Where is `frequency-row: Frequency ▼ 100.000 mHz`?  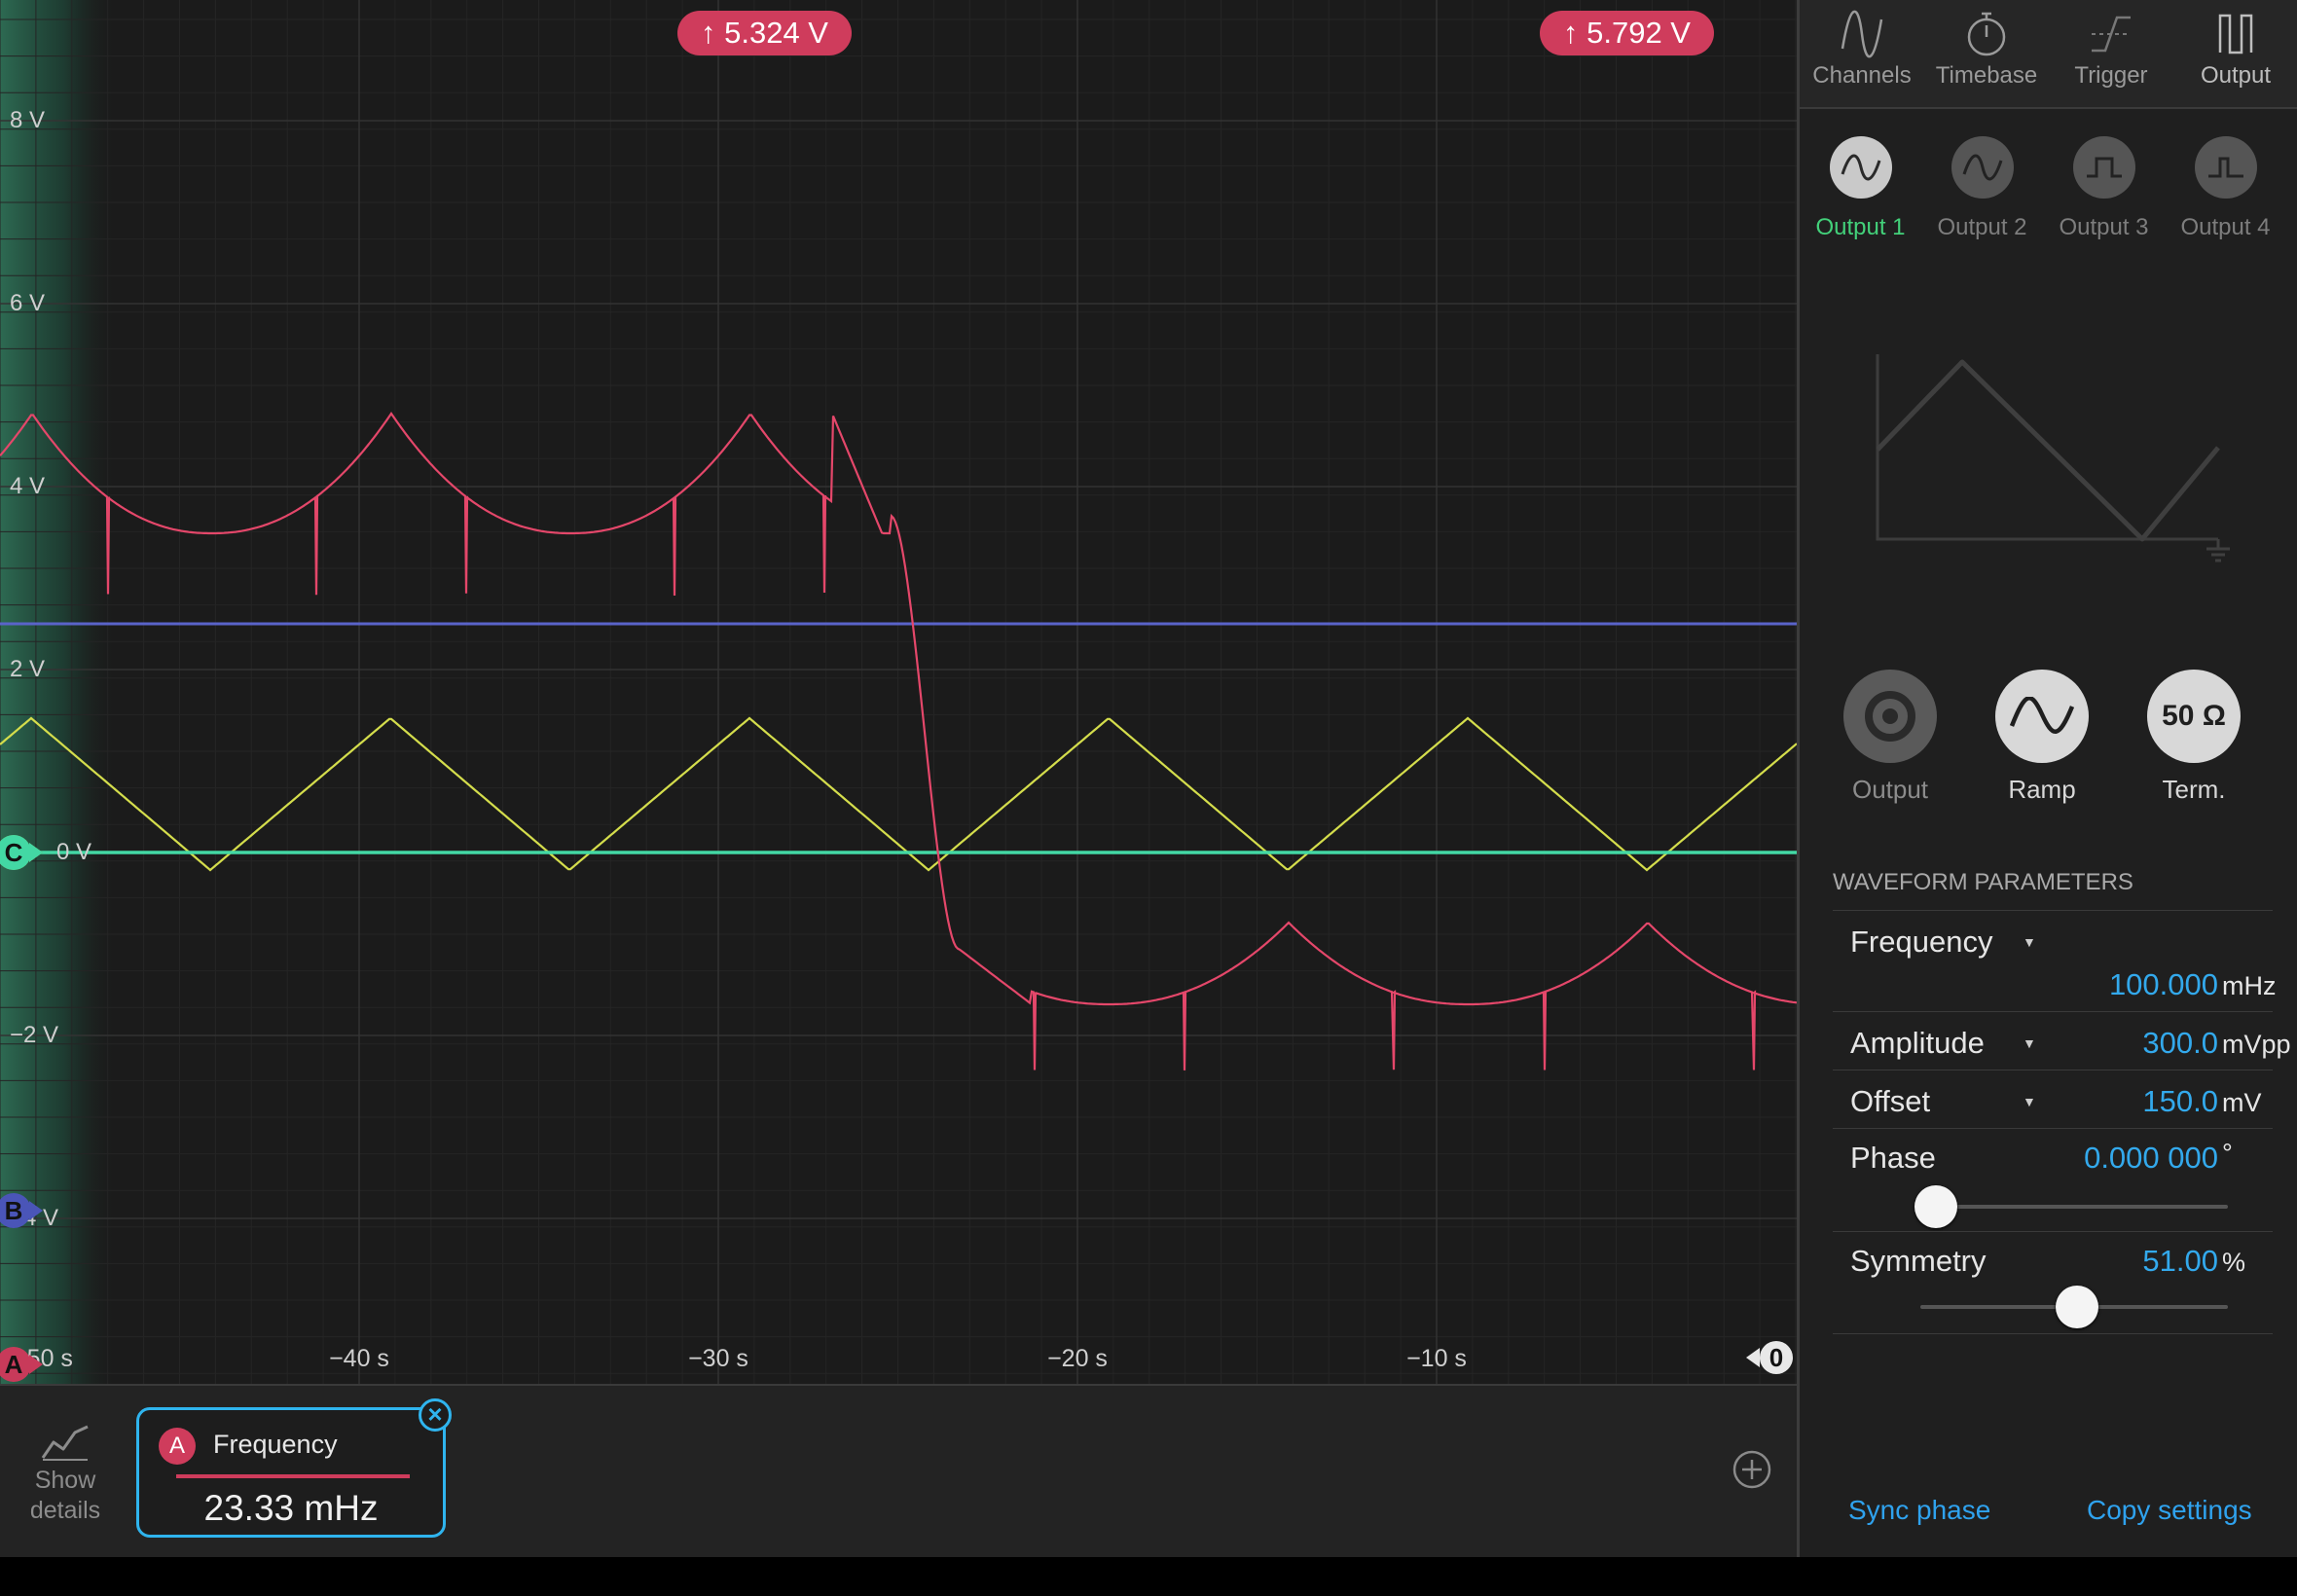 frequency-row: Frequency ▼ 100.000 mHz is located at coordinates (2055, 961).